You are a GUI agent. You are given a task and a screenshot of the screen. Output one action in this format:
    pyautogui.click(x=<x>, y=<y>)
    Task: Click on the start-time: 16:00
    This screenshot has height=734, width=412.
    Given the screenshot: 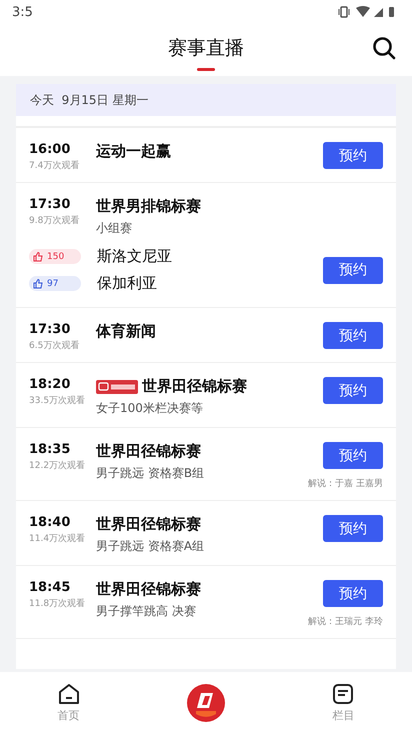 What is the action you would take?
    pyautogui.click(x=50, y=149)
    